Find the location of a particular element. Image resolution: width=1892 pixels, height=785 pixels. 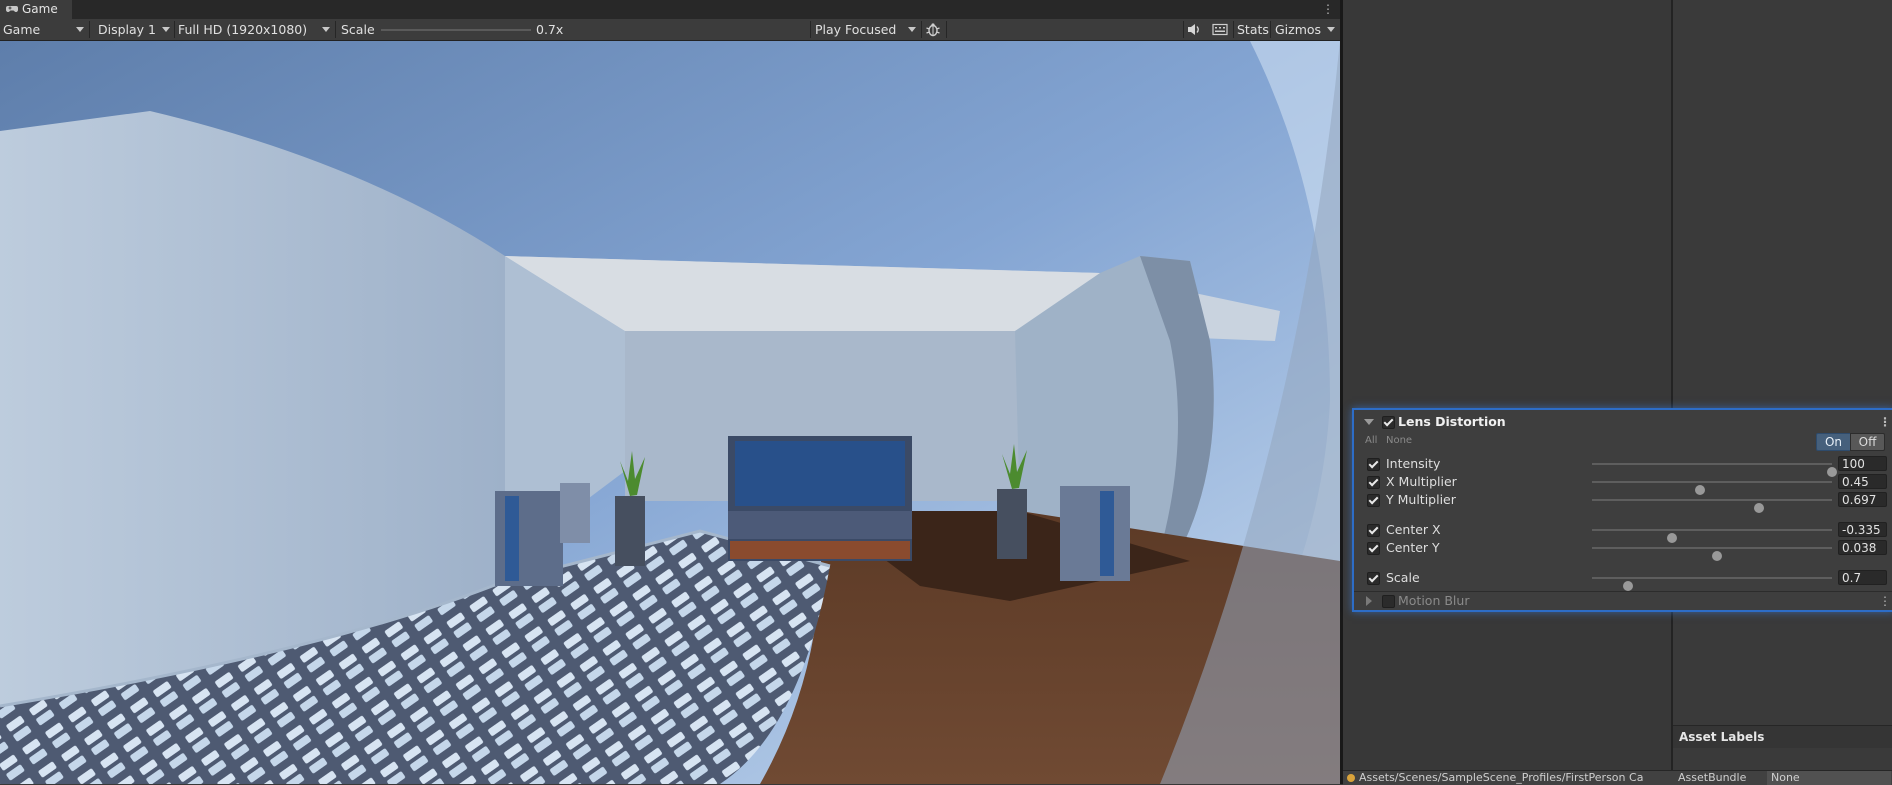

param-value-field: -0.335 is located at coordinates (1862, 529).